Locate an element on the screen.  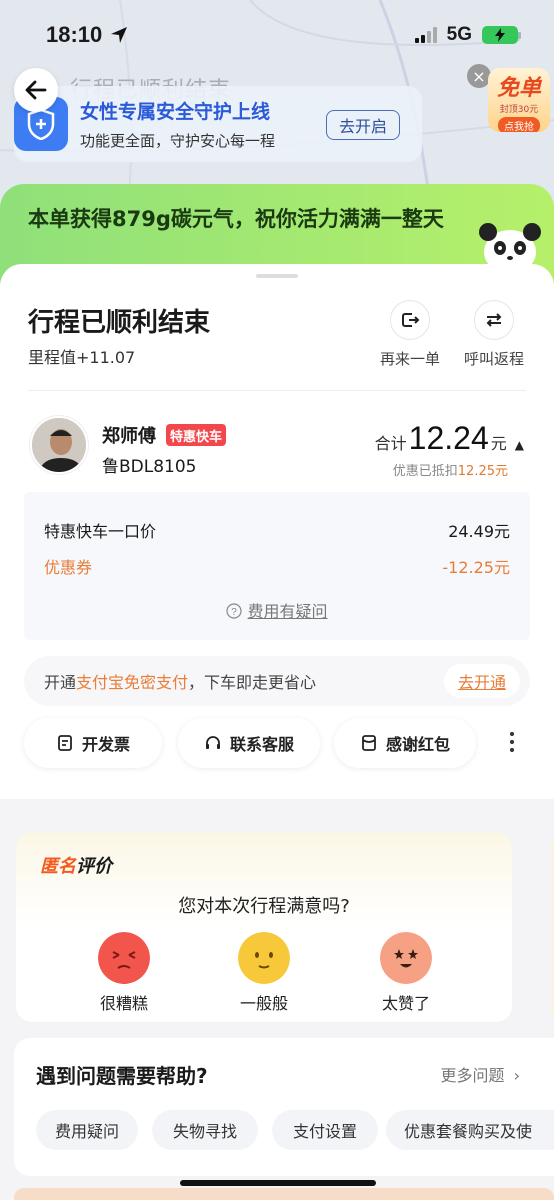
redo-icon is located at coordinates (410, 320).